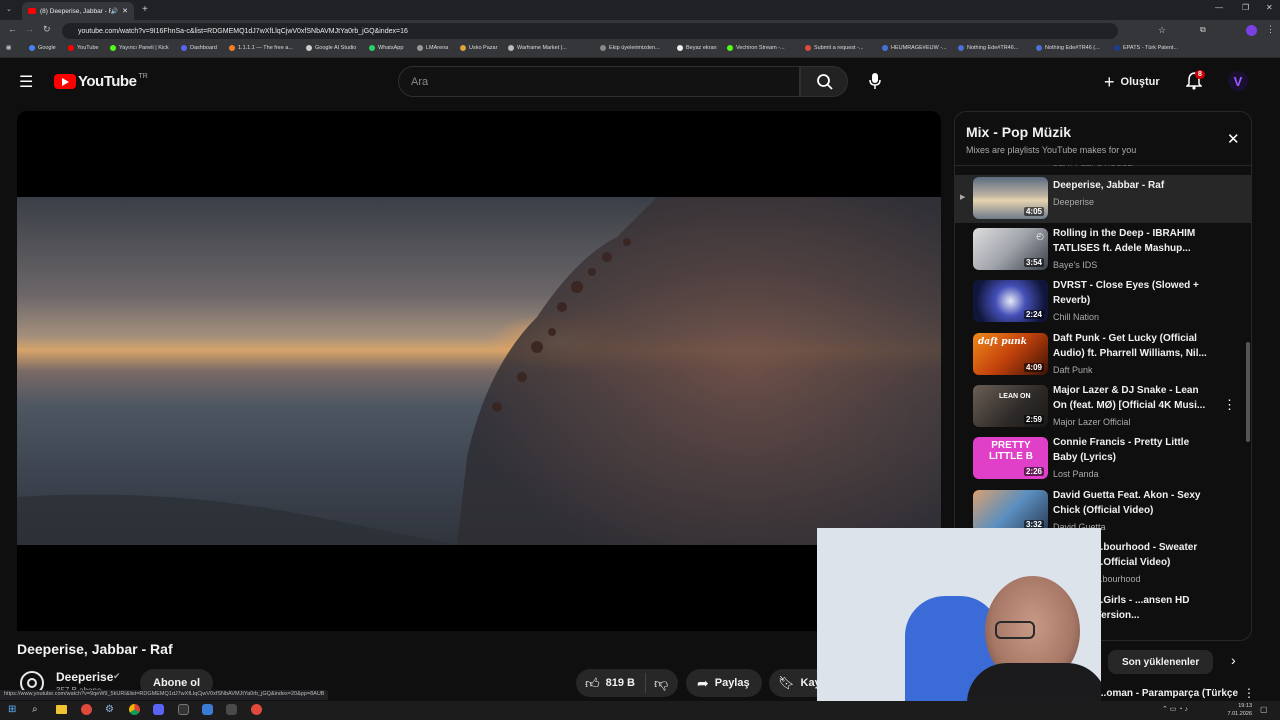  Describe the element at coordinates (199, 48) in the screenshot. I see `bookmark-item: Dashboard` at that location.